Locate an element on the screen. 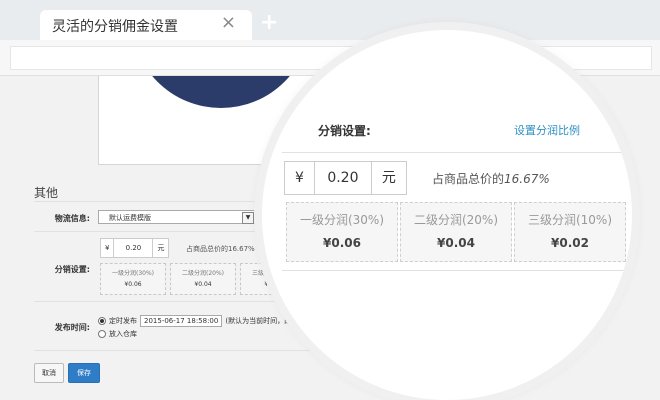  distribution-rate-input: 0.20 is located at coordinates (133, 248).